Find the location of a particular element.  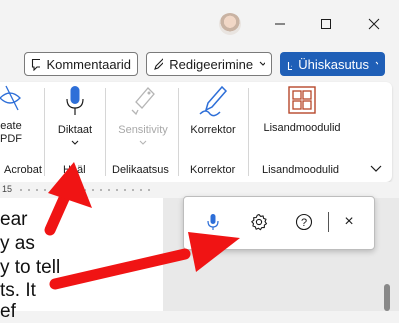

document-text-line: ef is located at coordinates (8, 311).